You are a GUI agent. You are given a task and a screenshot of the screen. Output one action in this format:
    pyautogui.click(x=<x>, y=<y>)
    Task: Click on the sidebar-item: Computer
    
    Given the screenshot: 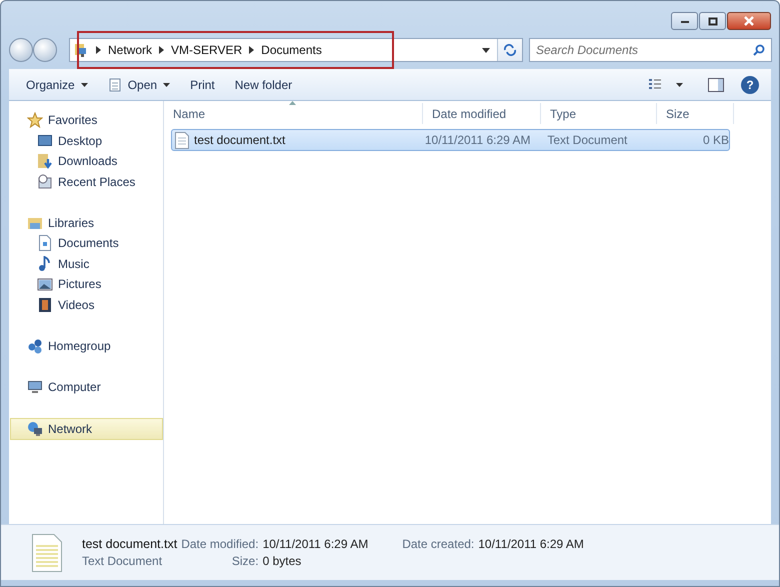 What is the action you would take?
    pyautogui.click(x=86, y=386)
    